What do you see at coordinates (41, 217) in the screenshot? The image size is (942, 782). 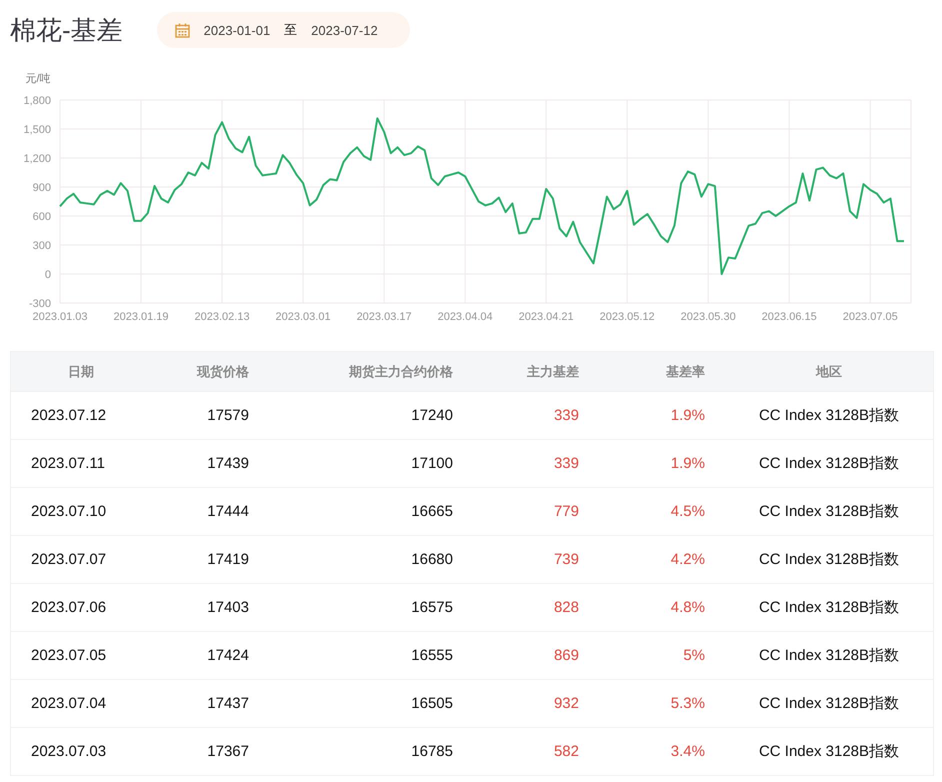 I see `y-tick-label: 600` at bounding box center [41, 217].